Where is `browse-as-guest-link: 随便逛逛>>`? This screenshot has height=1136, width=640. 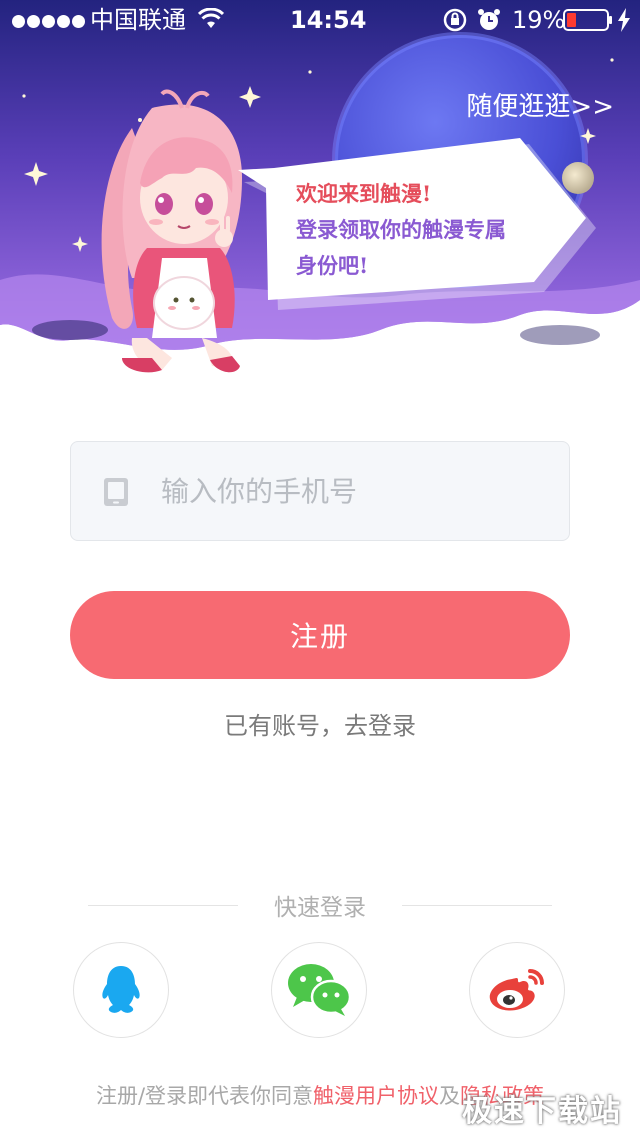
browse-as-guest-link: 随便逛逛>> is located at coordinates (540, 104).